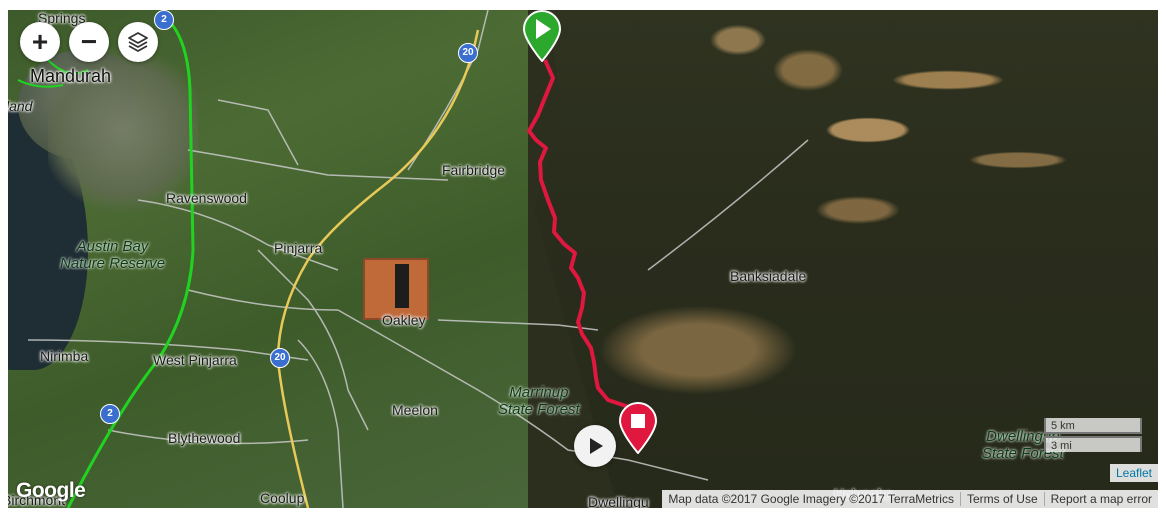 This screenshot has width=1166, height=516. I want to click on start-marker, so click(542, 36).